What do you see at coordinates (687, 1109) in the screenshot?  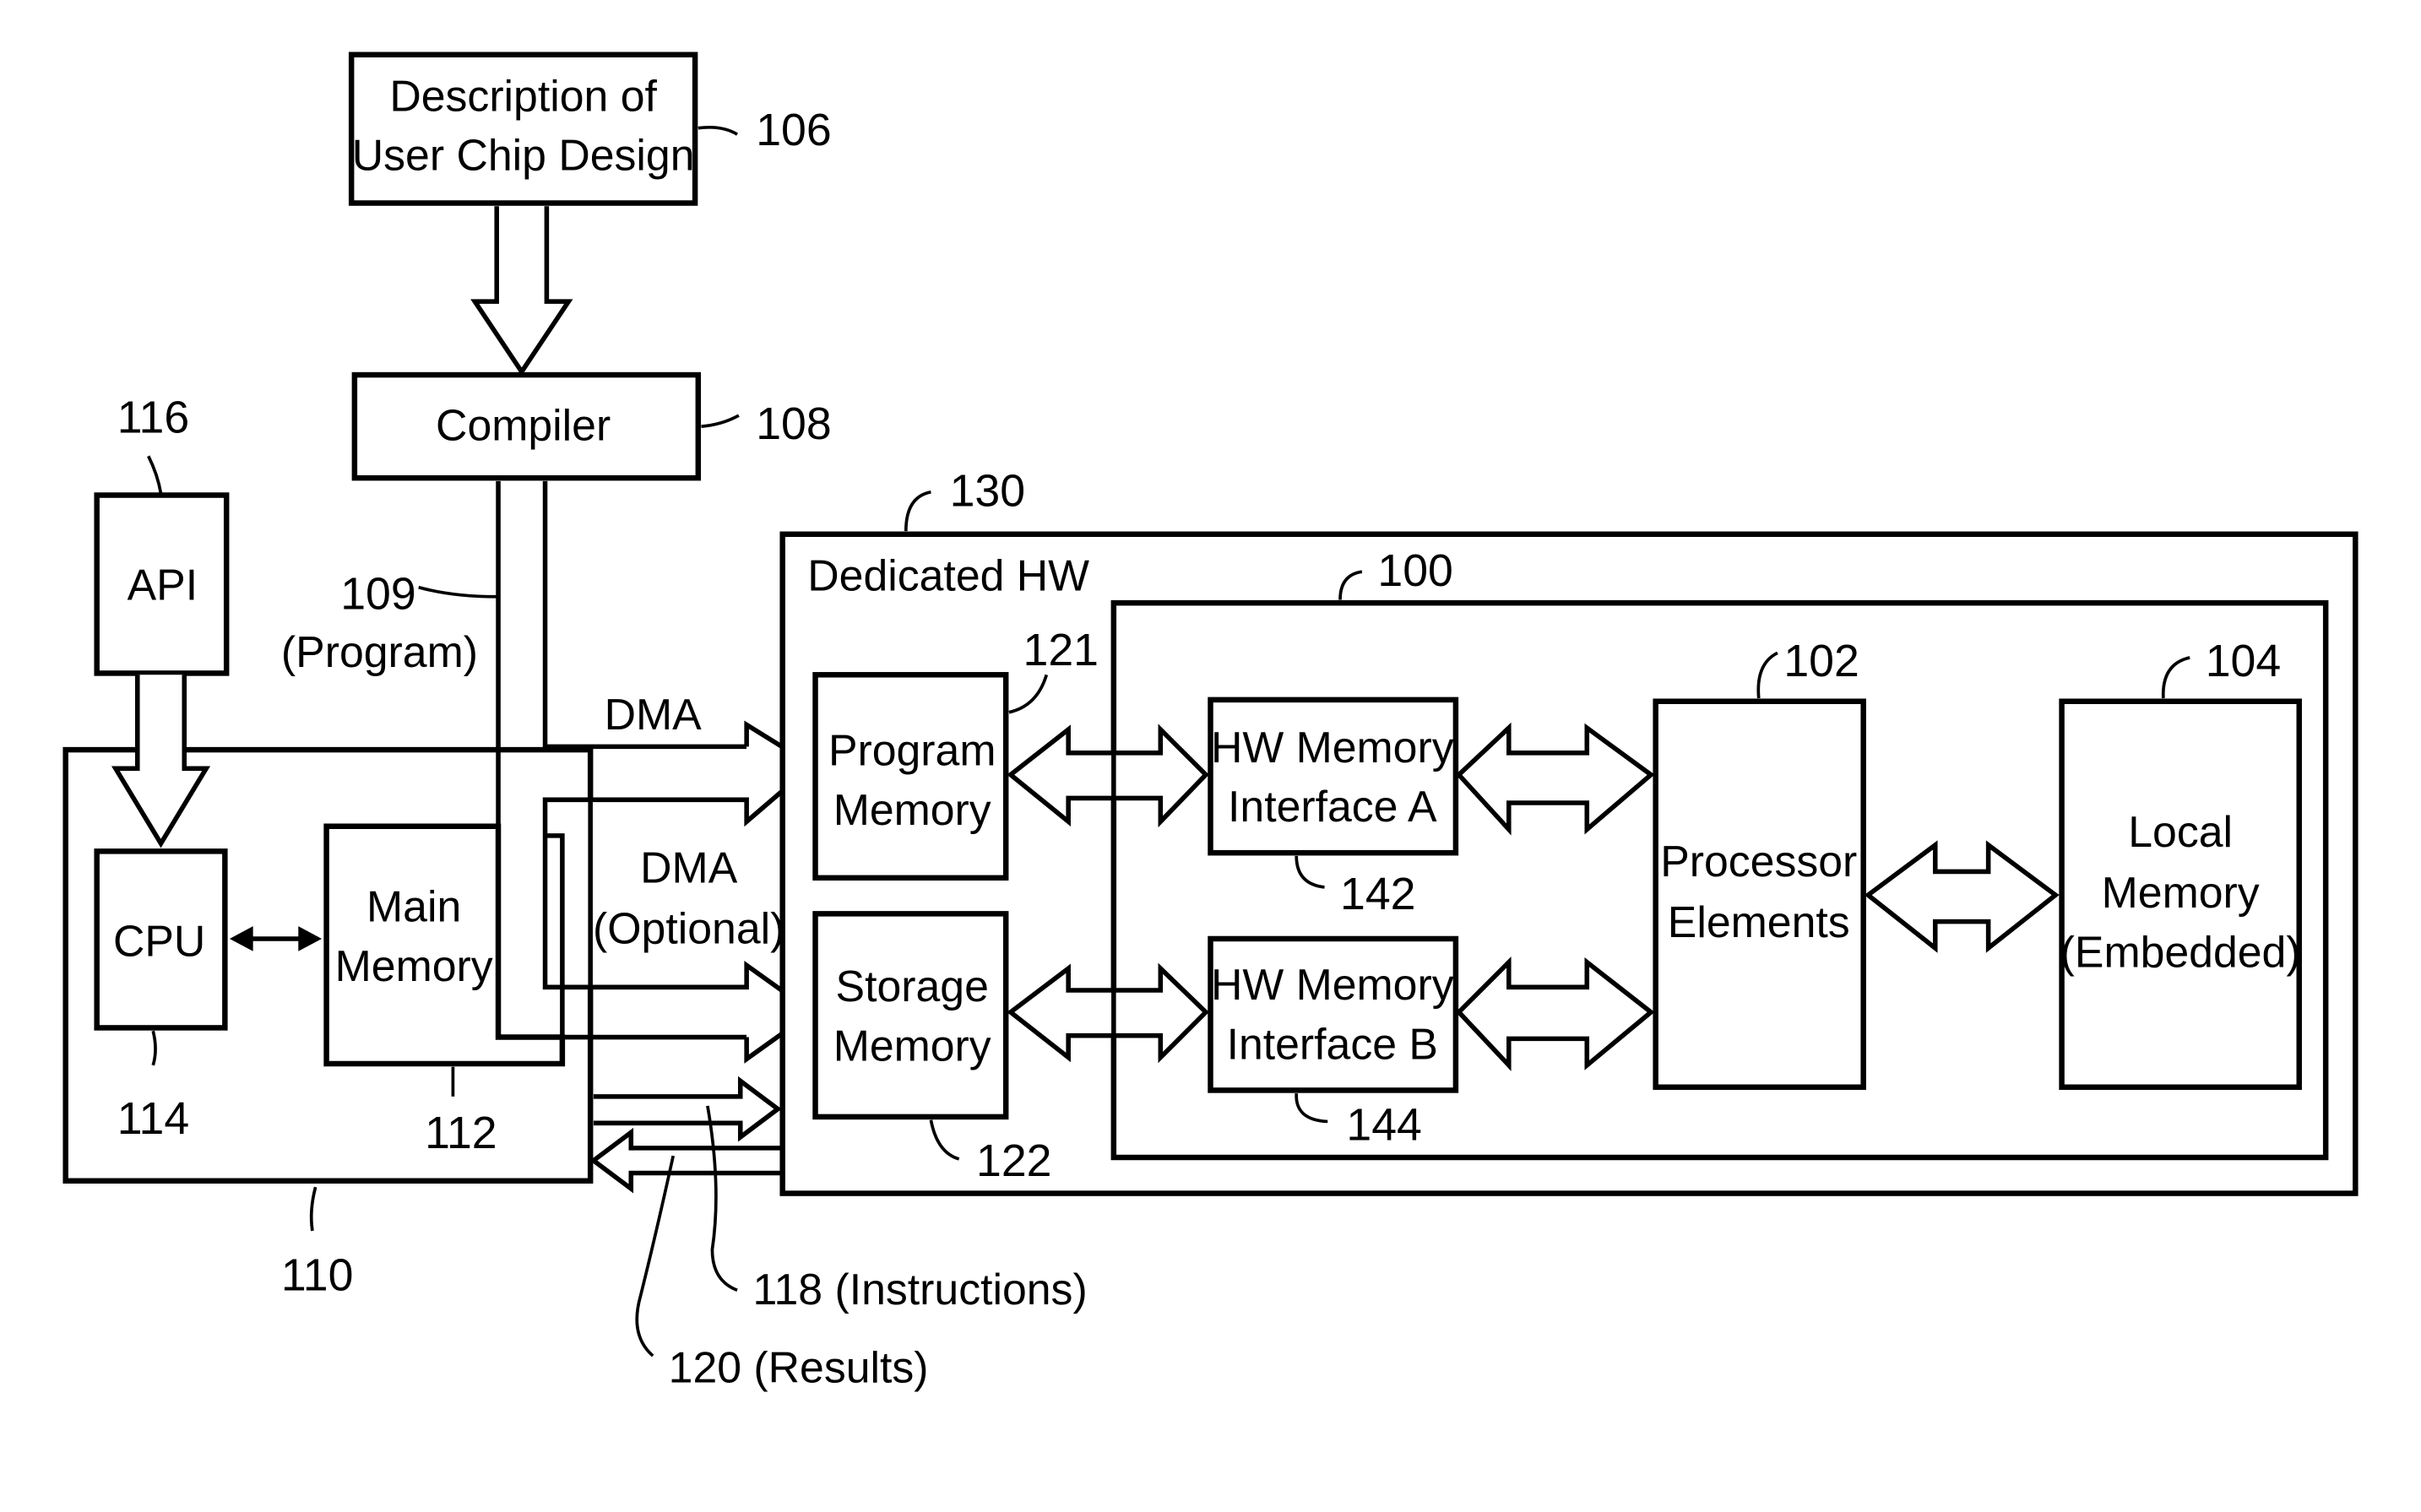 I see `instructions-arrow` at bounding box center [687, 1109].